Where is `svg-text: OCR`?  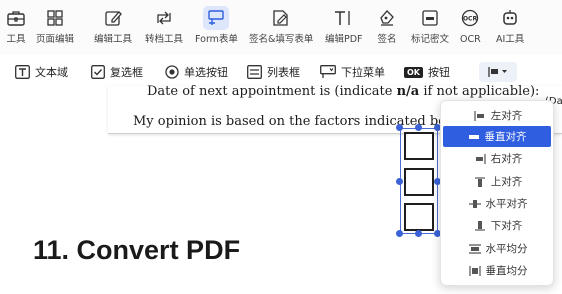
svg-text: OCR is located at coordinates (470, 19).